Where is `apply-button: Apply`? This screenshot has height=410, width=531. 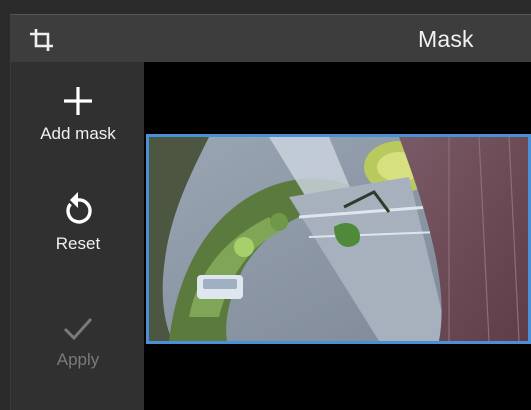 apply-button: Apply is located at coordinates (78, 342).